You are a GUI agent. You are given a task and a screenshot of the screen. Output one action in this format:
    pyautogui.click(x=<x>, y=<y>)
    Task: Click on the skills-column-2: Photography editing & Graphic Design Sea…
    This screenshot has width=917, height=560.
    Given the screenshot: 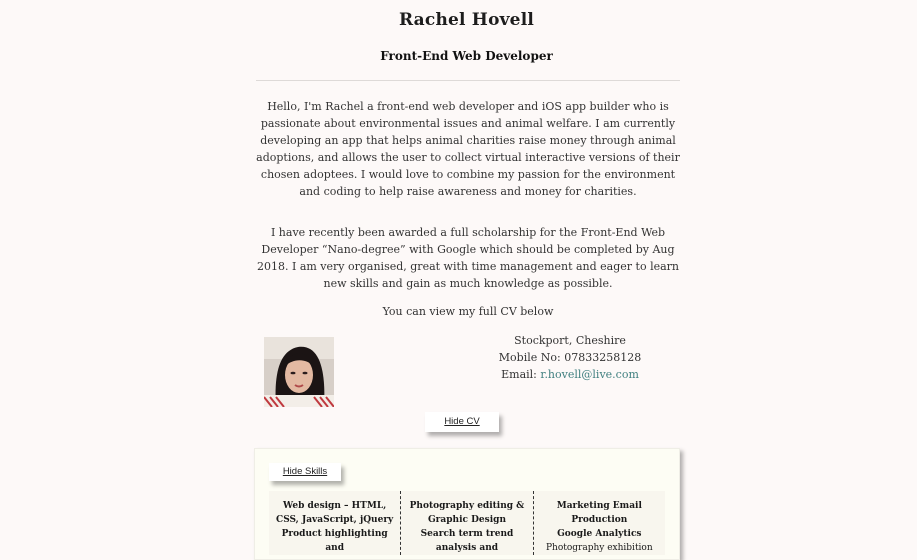 What is the action you would take?
    pyautogui.click(x=466, y=523)
    